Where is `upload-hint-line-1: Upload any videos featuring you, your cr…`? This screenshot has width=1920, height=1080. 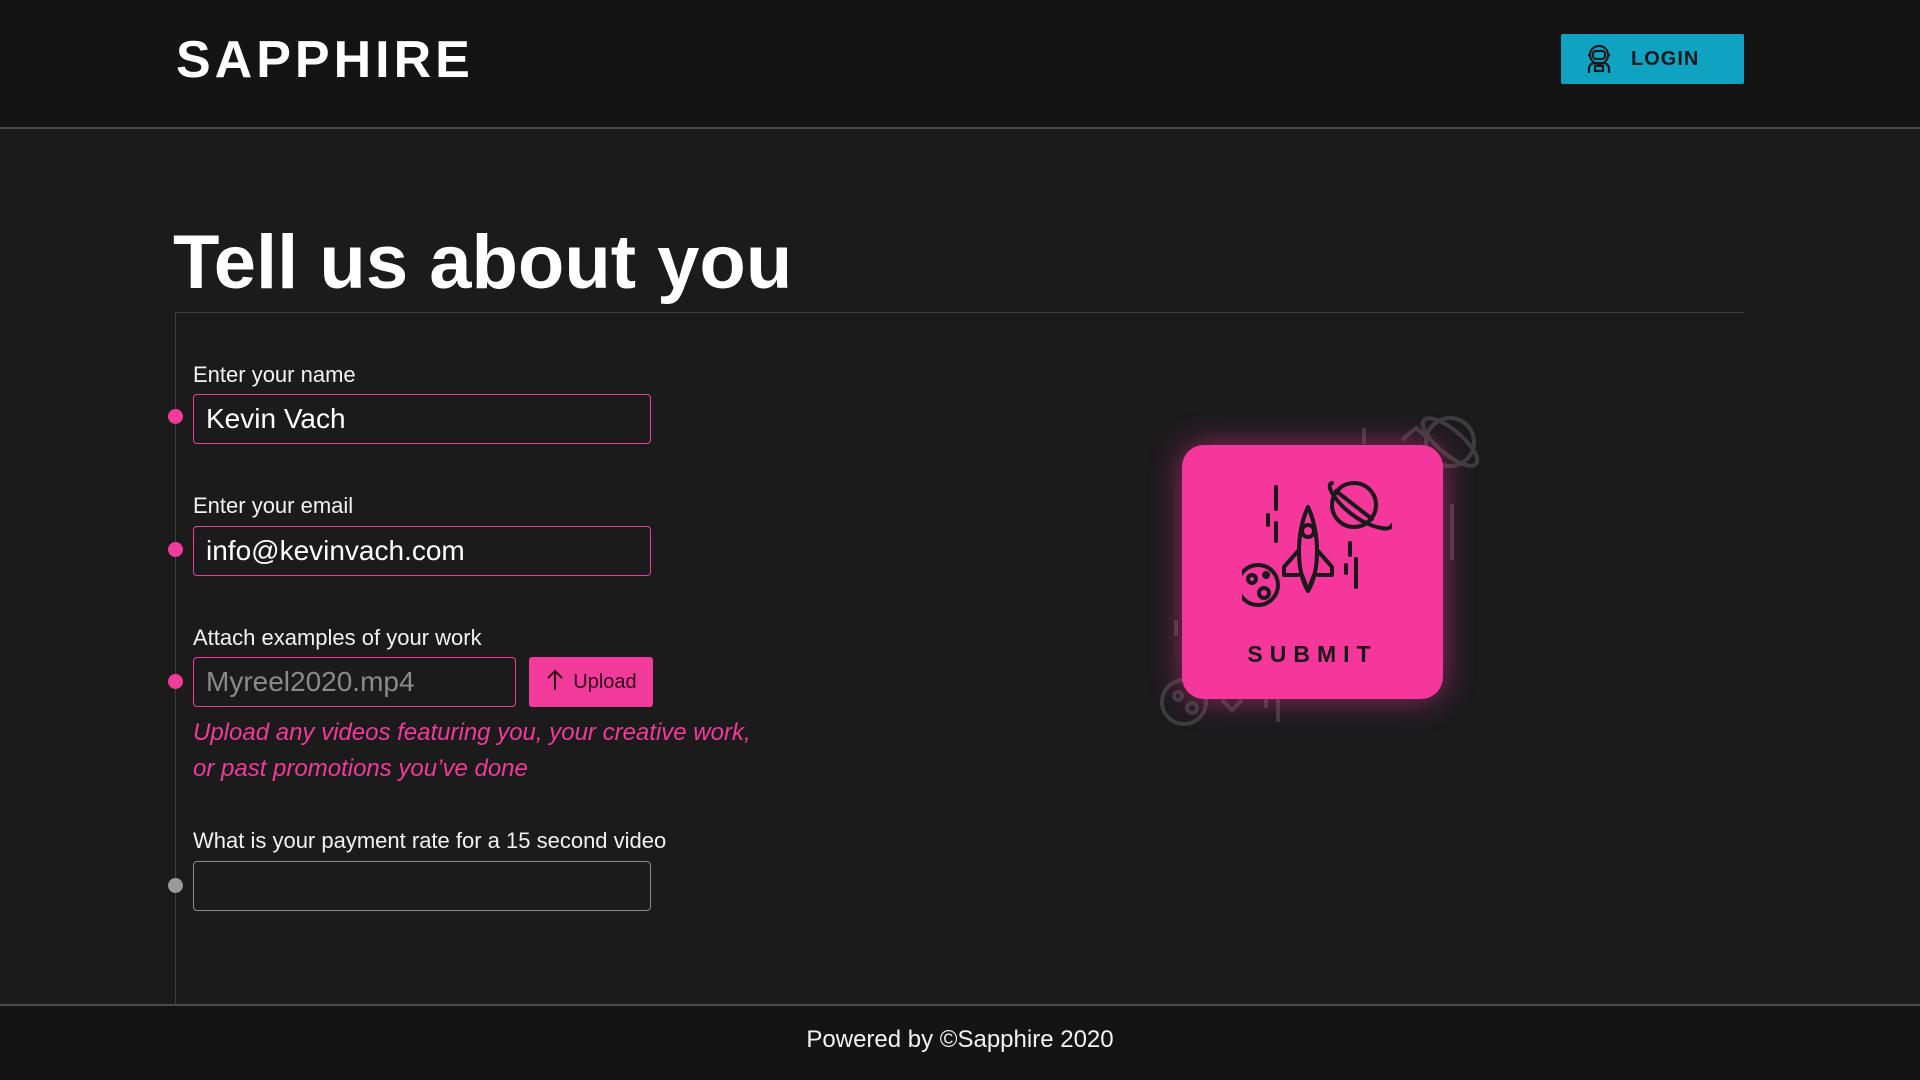
upload-hint-line-1: Upload any videos featuring you, your cr… is located at coordinates (472, 732).